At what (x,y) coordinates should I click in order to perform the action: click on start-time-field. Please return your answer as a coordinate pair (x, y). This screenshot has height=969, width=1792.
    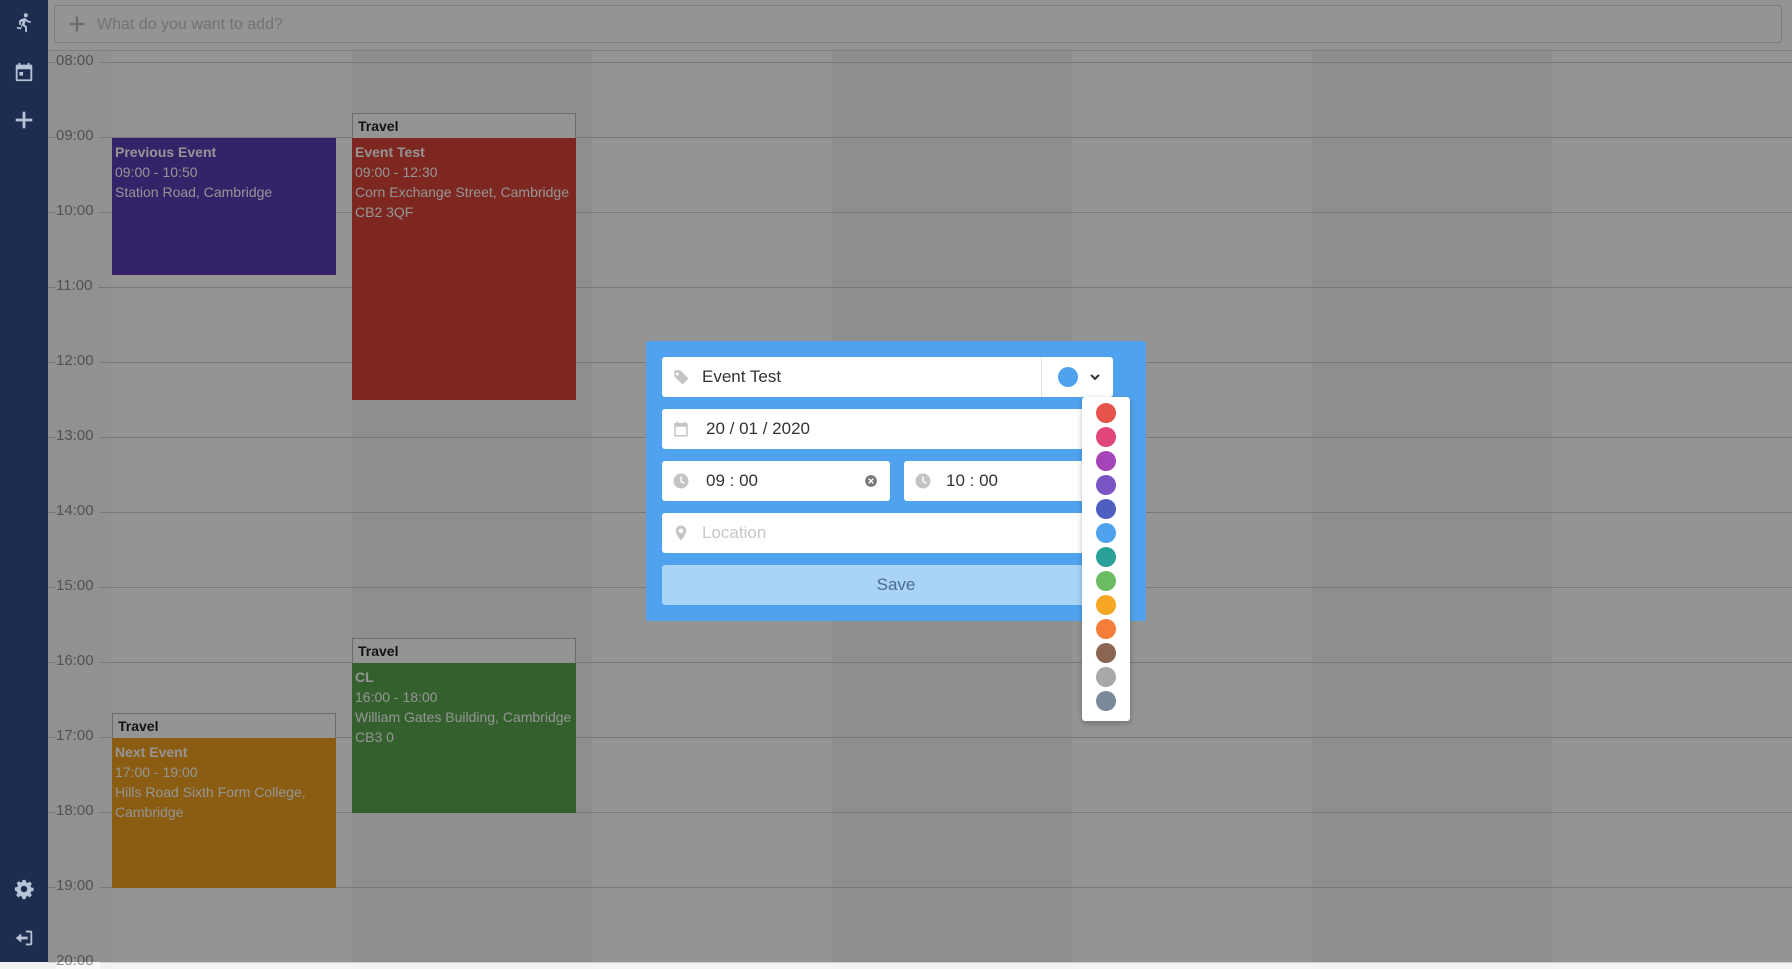
    Looking at the image, I should click on (776, 481).